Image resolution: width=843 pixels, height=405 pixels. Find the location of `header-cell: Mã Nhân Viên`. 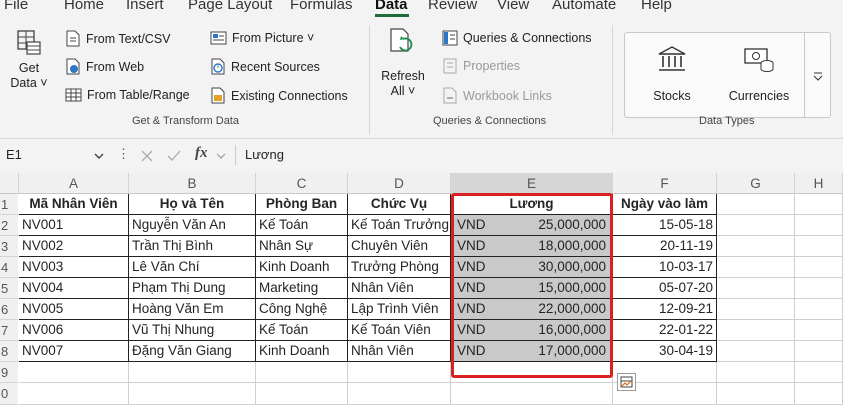

header-cell: Mã Nhân Viên is located at coordinates (74, 204).